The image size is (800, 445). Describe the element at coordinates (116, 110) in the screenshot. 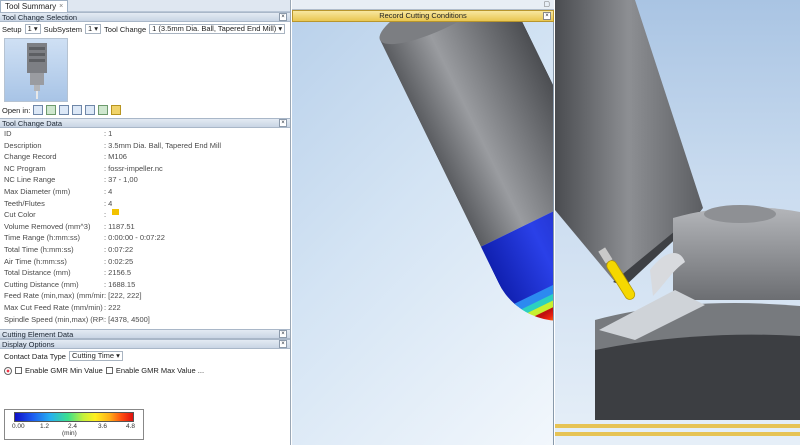

I see `clipboard-icon` at that location.